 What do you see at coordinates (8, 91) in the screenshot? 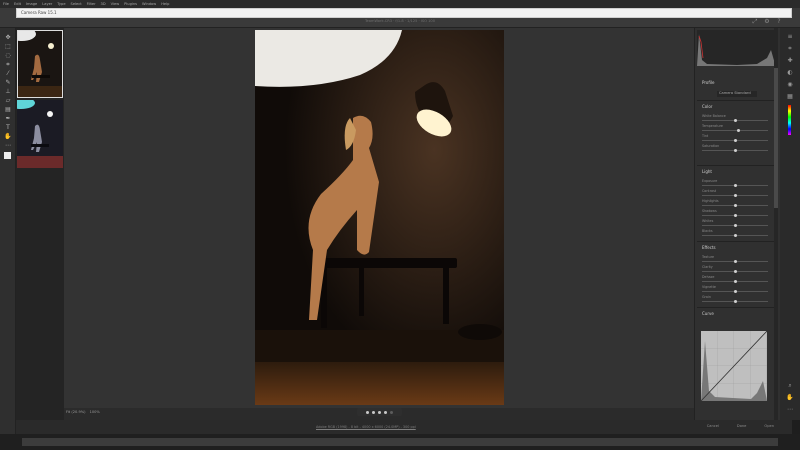
I see `stamp-tool-icon: ⊥` at bounding box center [8, 91].